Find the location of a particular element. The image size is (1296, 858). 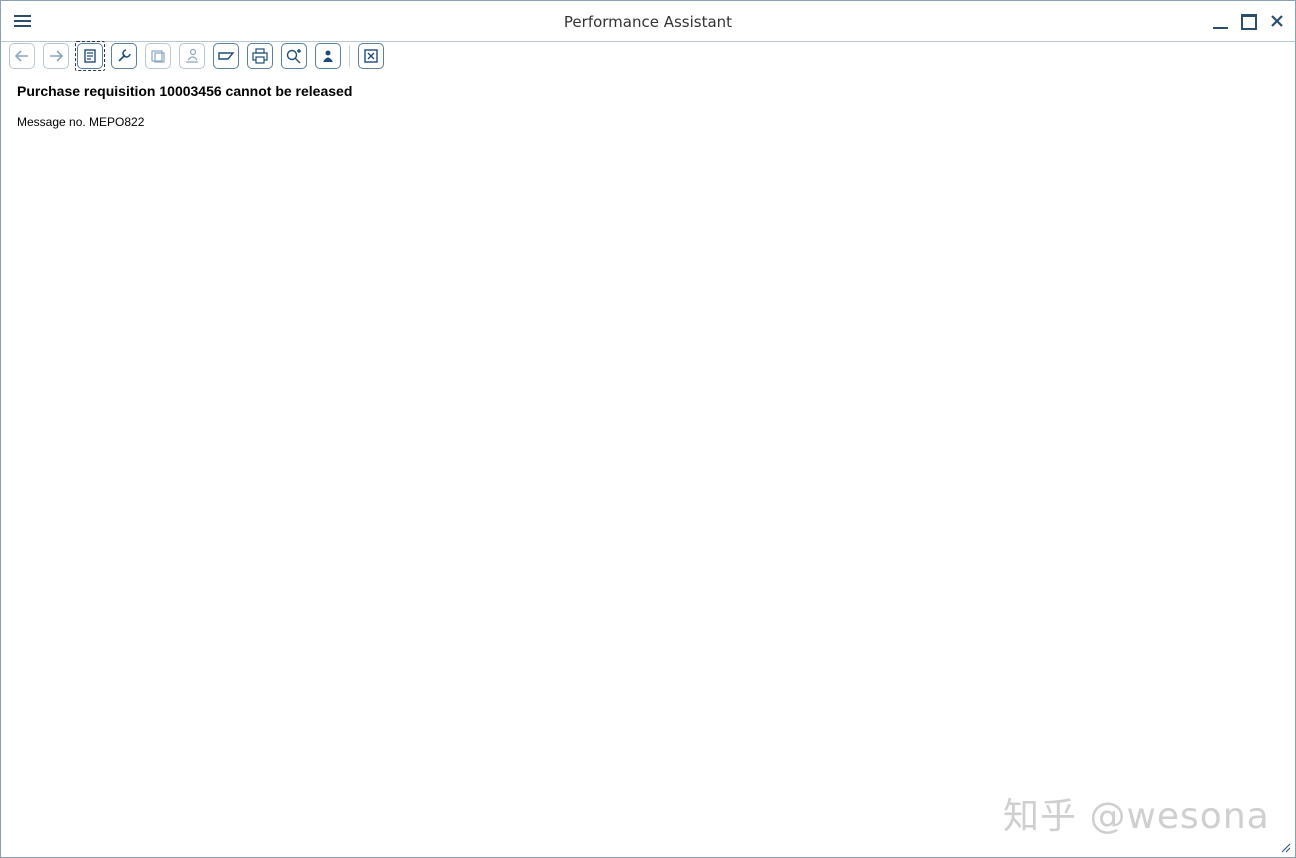

sap-icon is located at coordinates (226, 56).